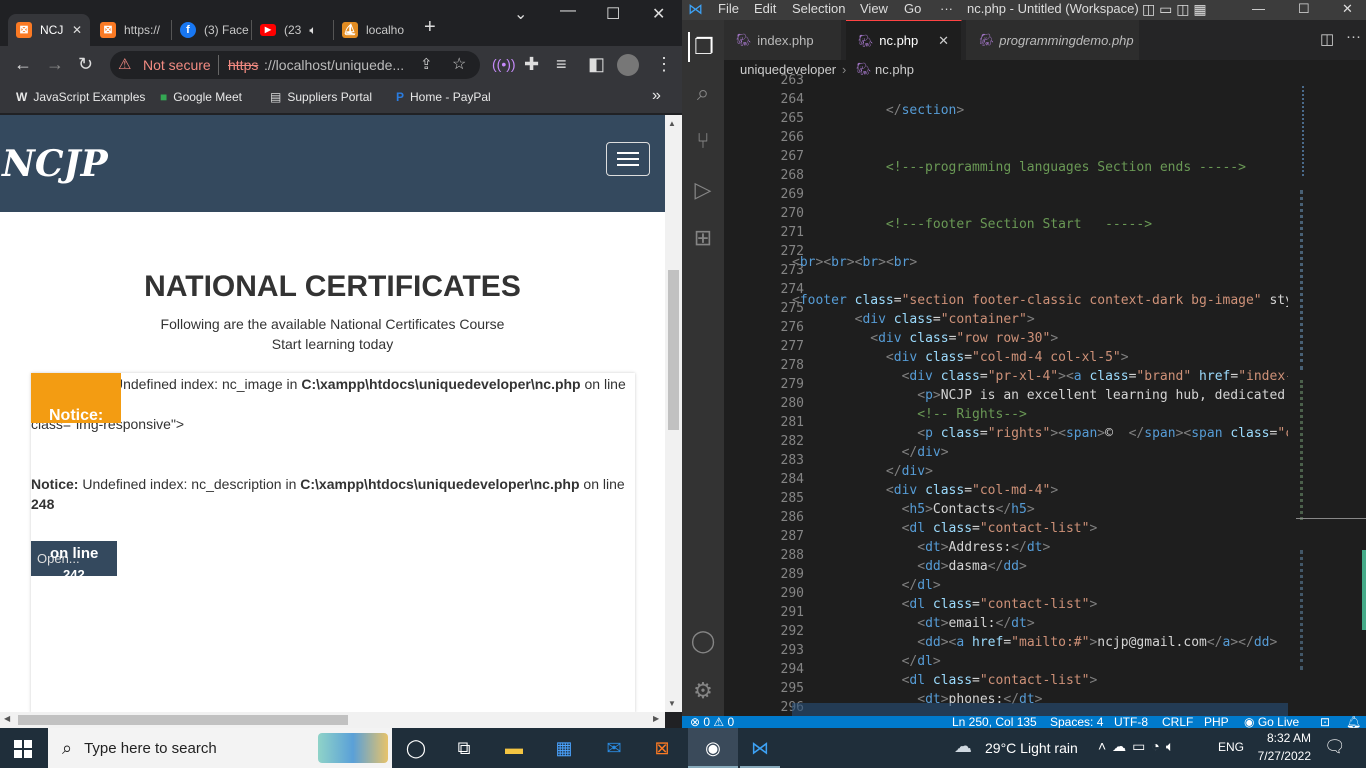  Describe the element at coordinates (1053, 40) in the screenshot. I see `tab-programmingdemo-php: 🐘︎ programmingdemo.php` at that location.